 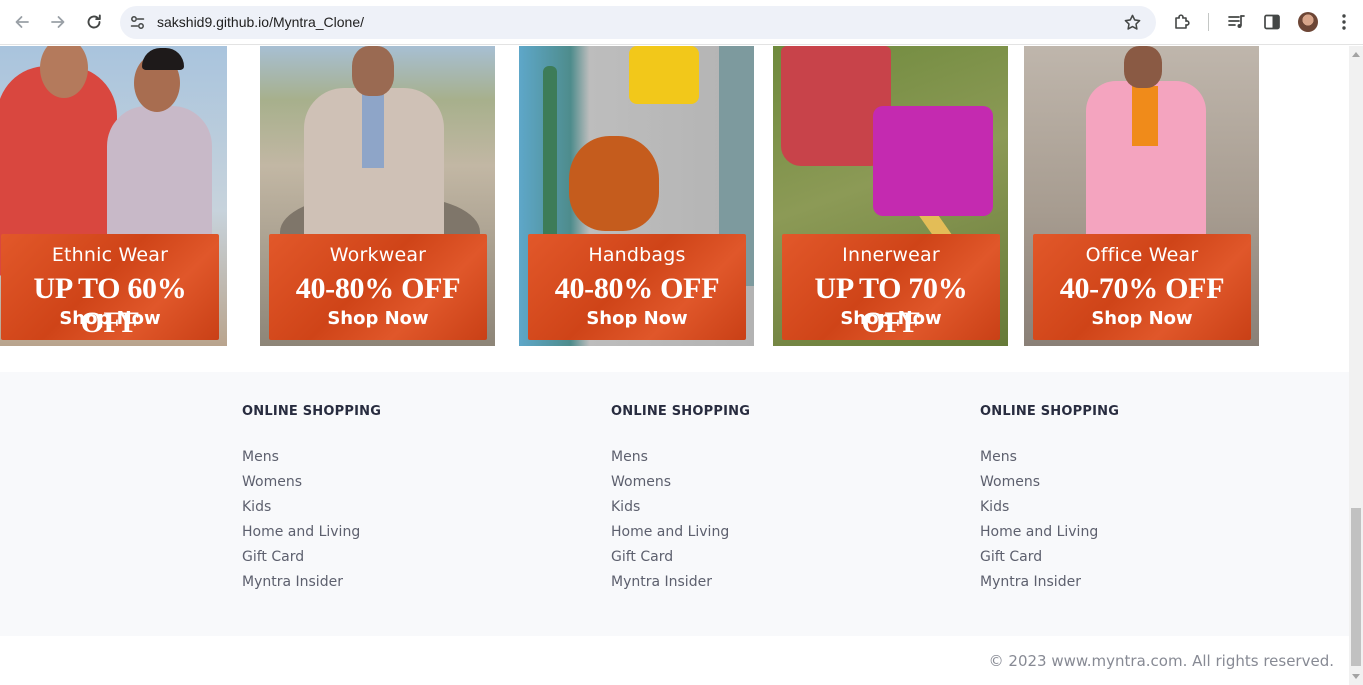 I want to click on address-bar: sakshid9.github.io/Myntra_Clone/, so click(x=638, y=22).